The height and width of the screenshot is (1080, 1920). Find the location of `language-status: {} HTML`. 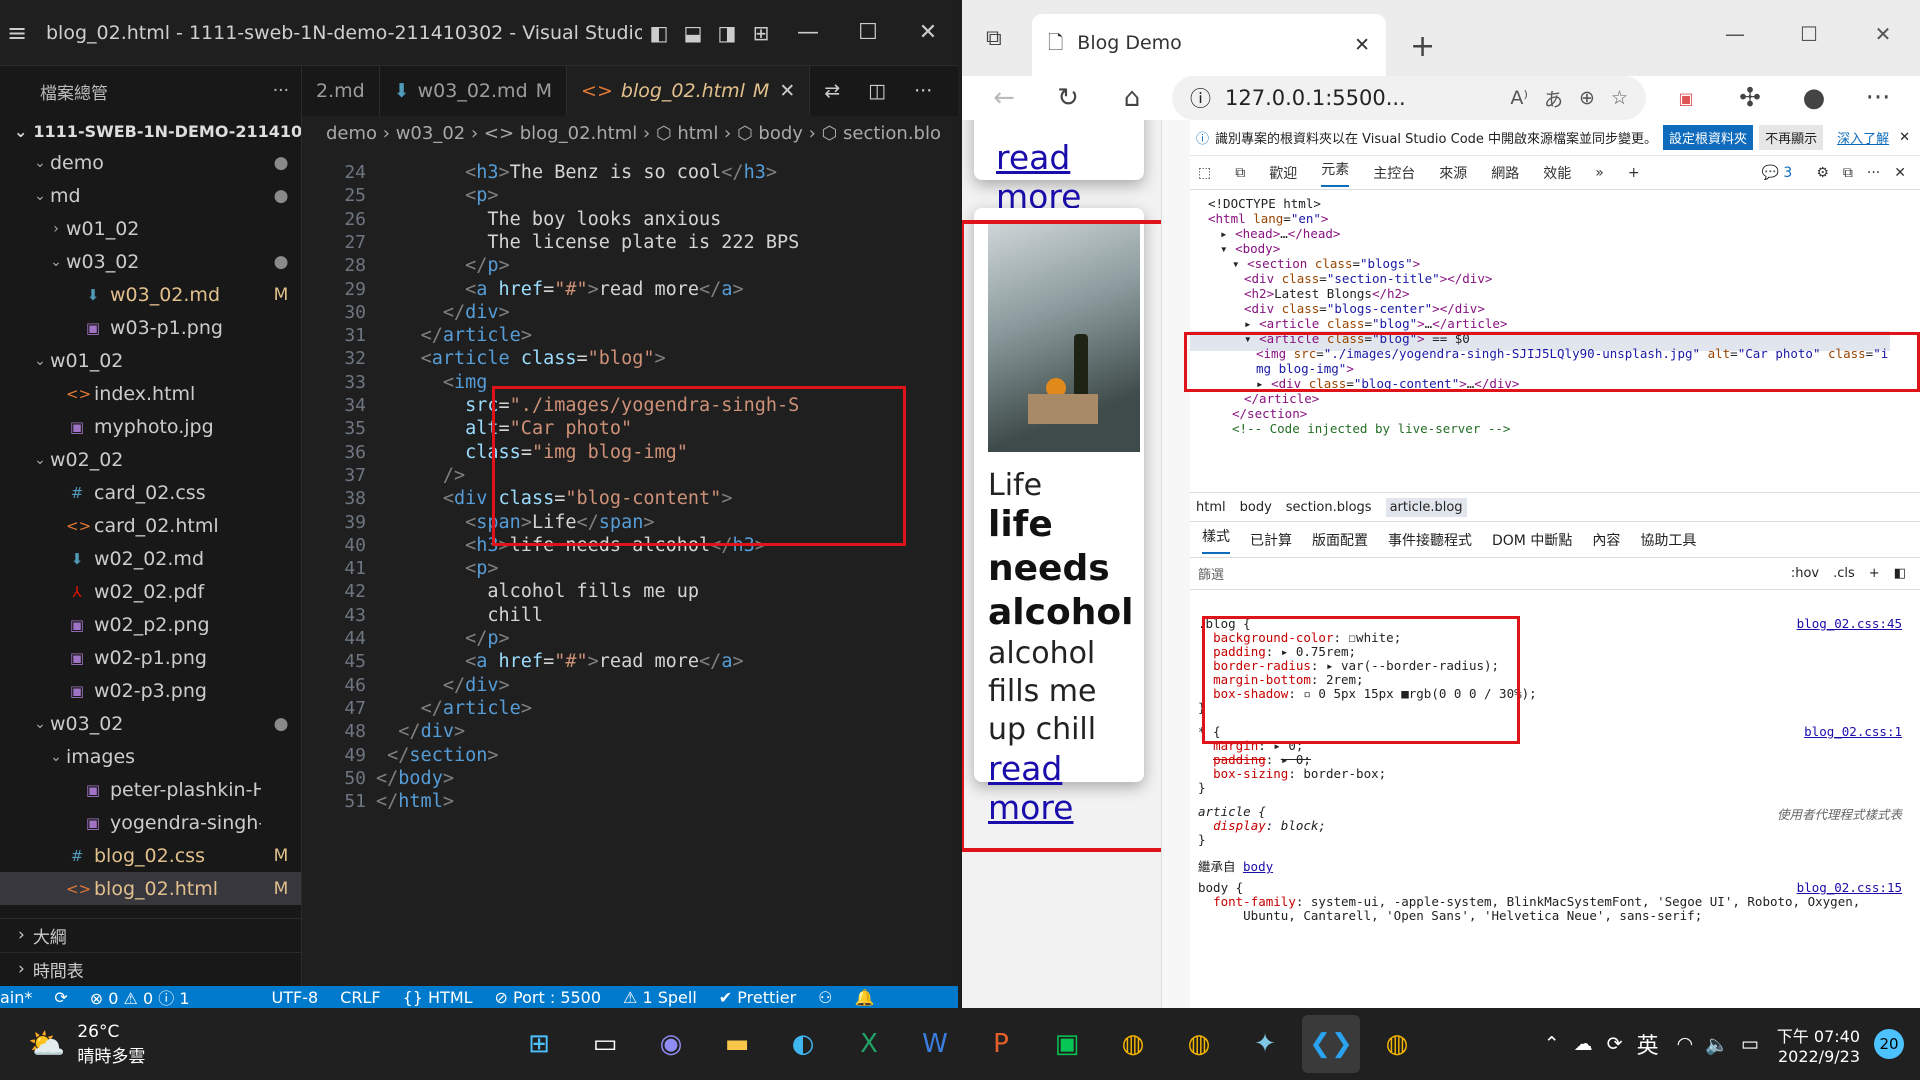

language-status: {} HTML is located at coordinates (438, 997).